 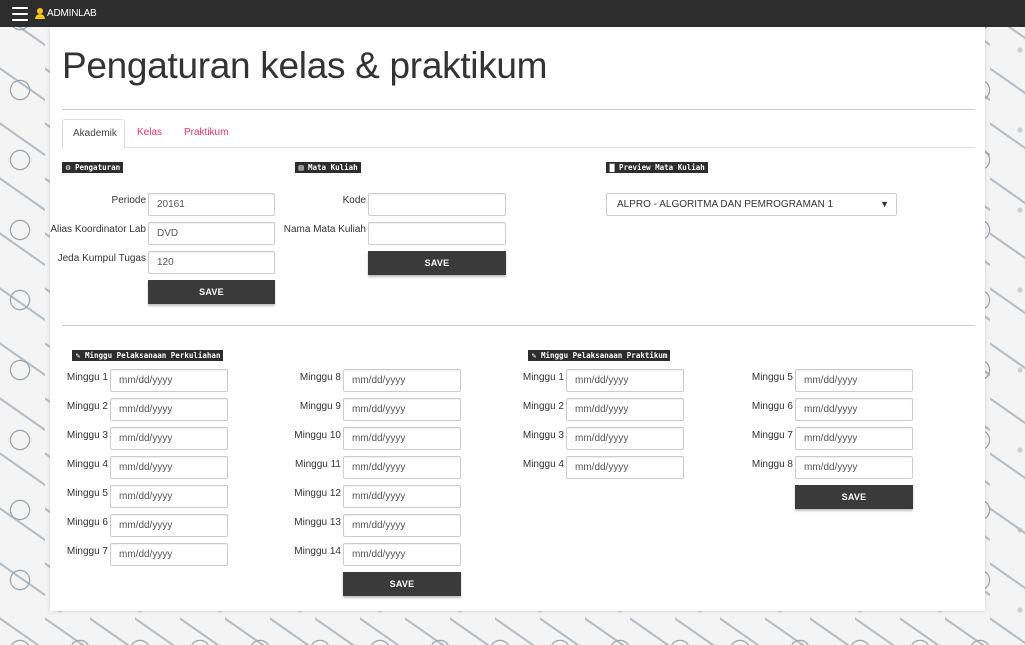 What do you see at coordinates (772, 377) in the screenshot?
I see `praktikum-week-label: Minggu 5` at bounding box center [772, 377].